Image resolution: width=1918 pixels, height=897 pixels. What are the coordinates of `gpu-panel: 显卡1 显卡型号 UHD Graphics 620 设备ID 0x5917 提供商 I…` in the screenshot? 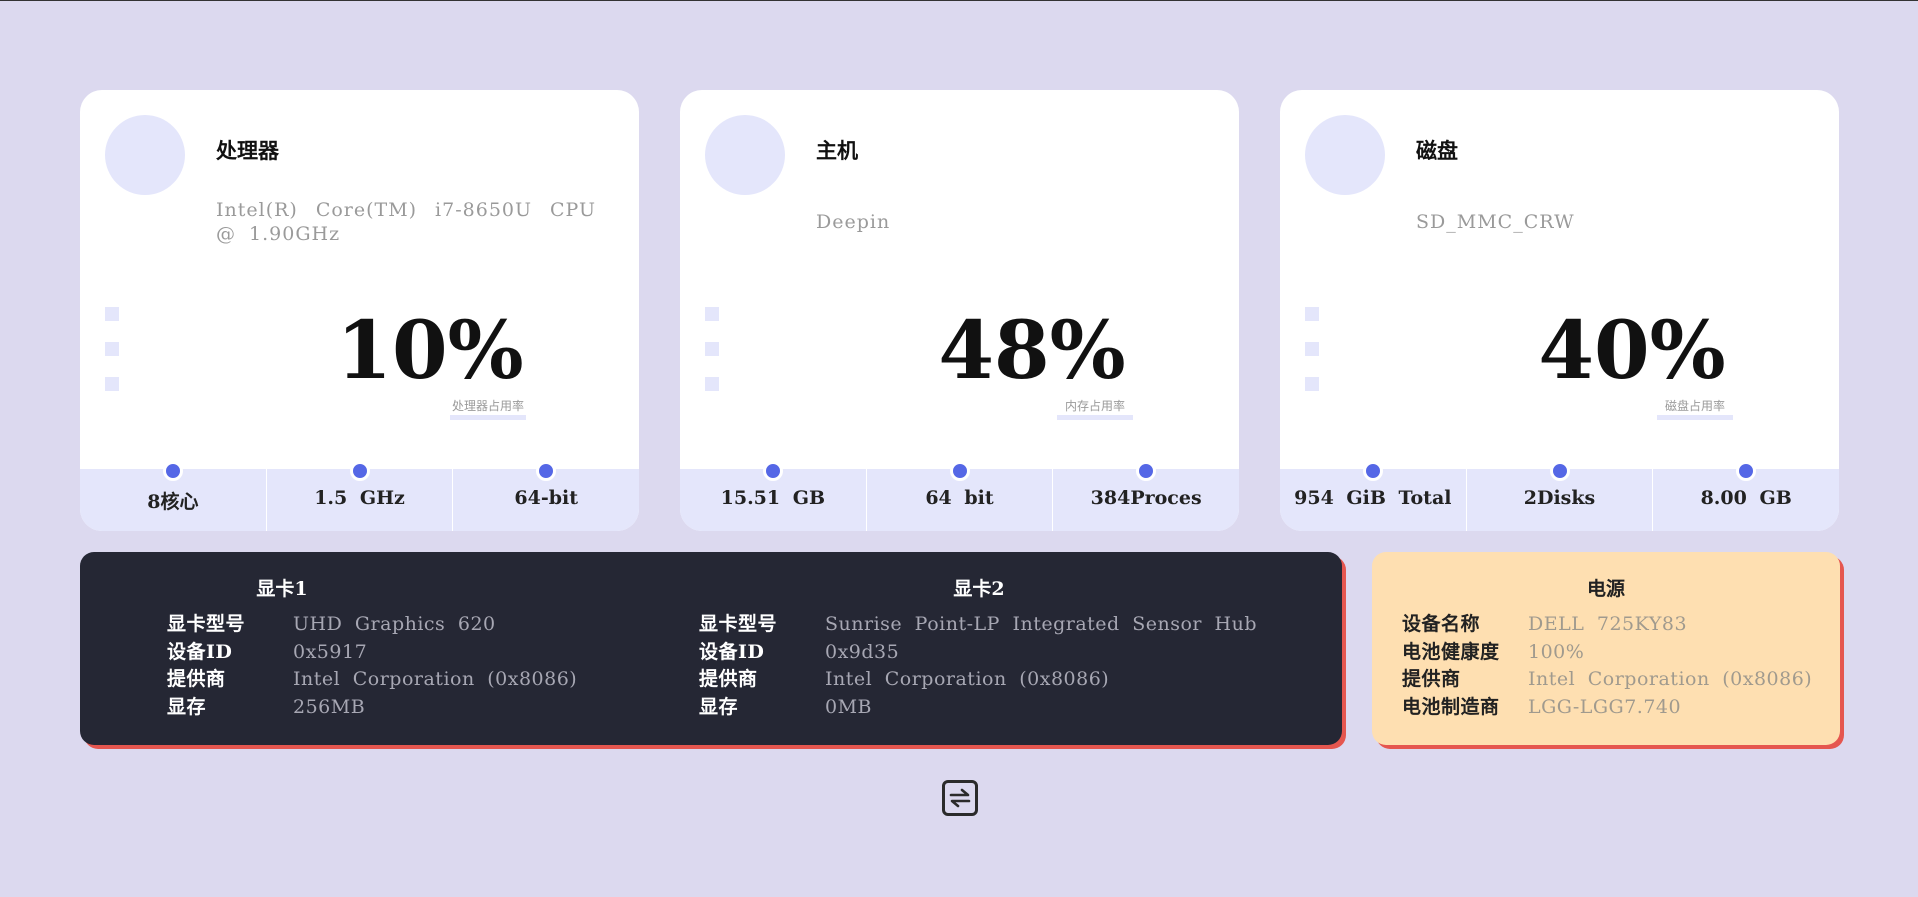 It's located at (711, 648).